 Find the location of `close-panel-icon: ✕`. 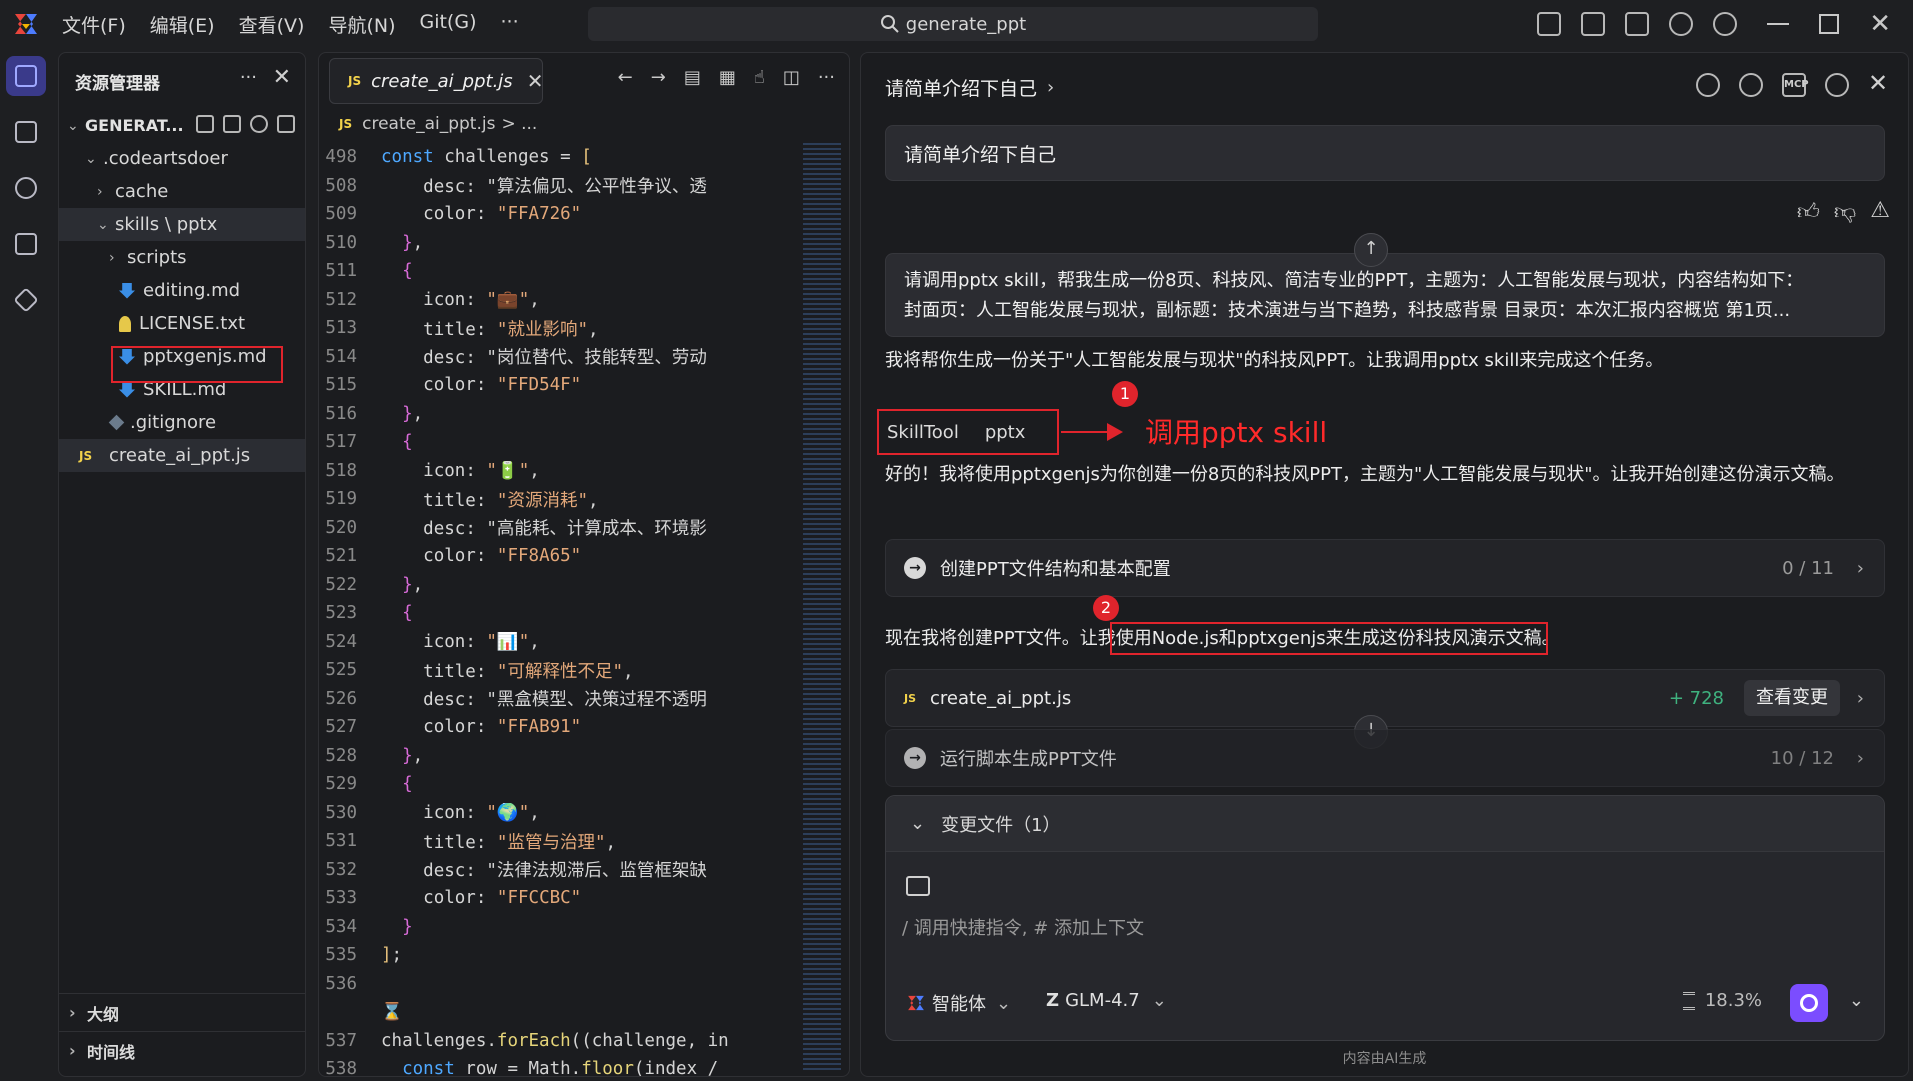

close-panel-icon: ✕ is located at coordinates (1880, 84).